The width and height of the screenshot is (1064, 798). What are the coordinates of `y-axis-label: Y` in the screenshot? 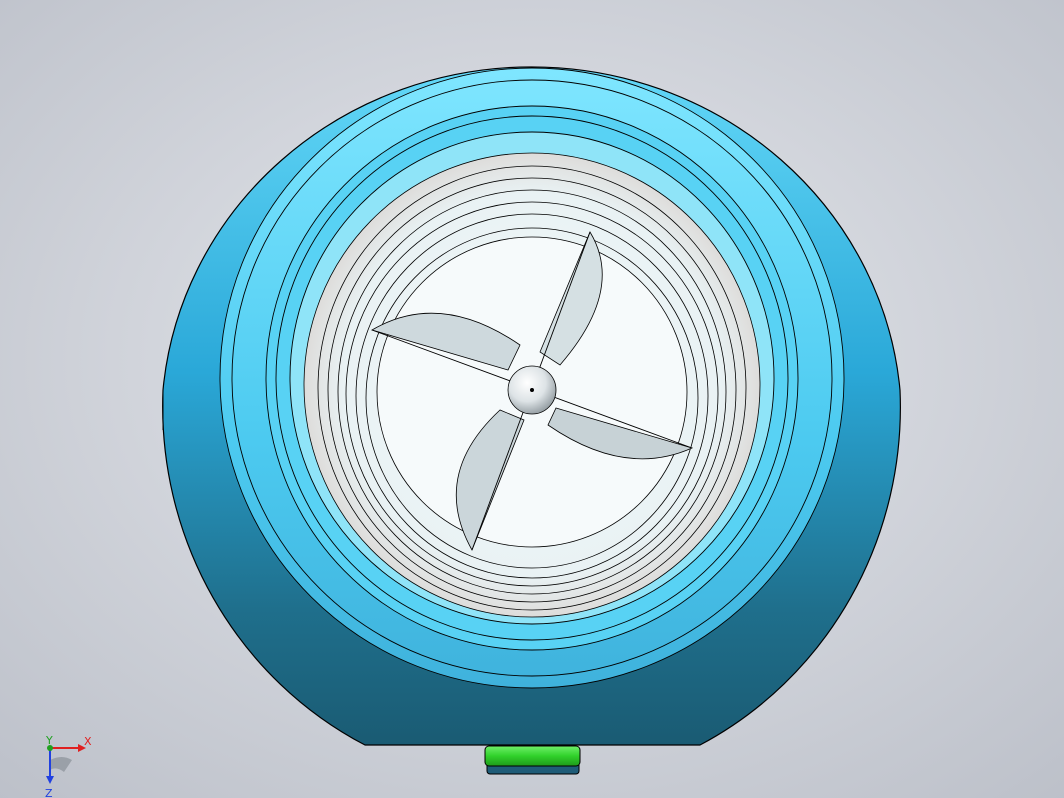 It's located at (49, 740).